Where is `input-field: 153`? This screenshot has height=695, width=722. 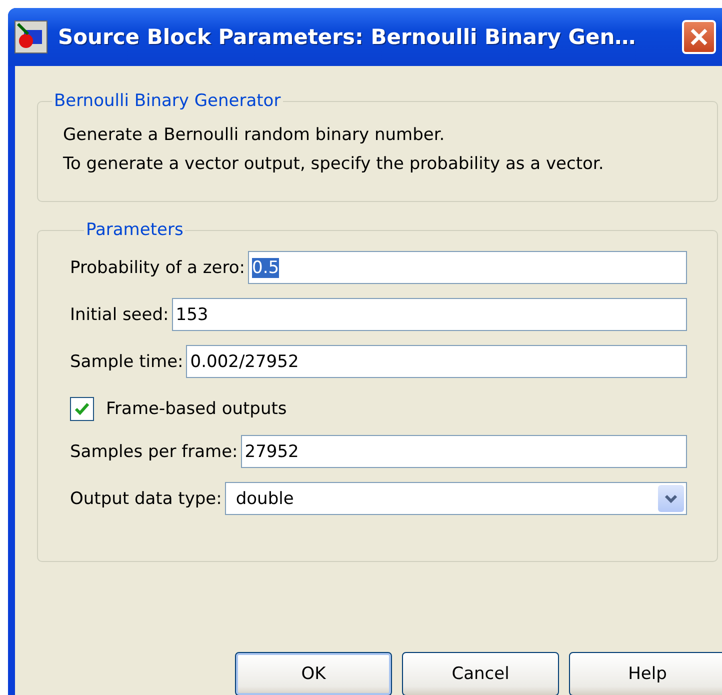
input-field: 153 is located at coordinates (429, 314).